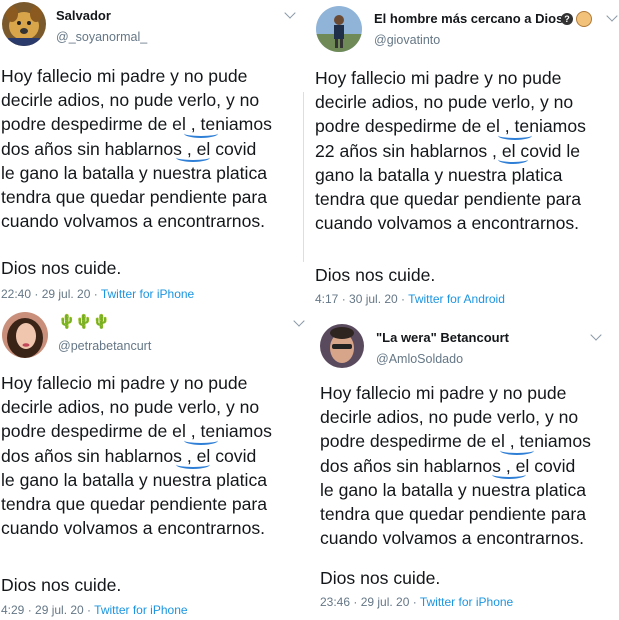  Describe the element at coordinates (470, 18) in the screenshot. I see `display-name: El hombre más cercano a Dios.` at that location.